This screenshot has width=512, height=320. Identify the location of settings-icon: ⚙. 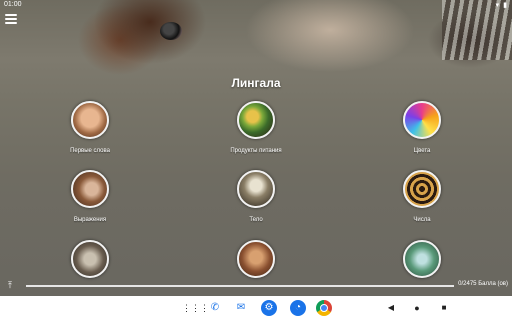
(269, 308).